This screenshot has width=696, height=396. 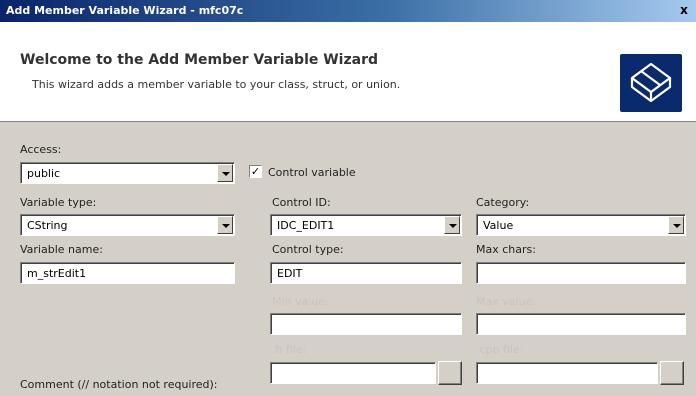 I want to click on control-variable-checkbox: ✓, so click(x=255, y=171).